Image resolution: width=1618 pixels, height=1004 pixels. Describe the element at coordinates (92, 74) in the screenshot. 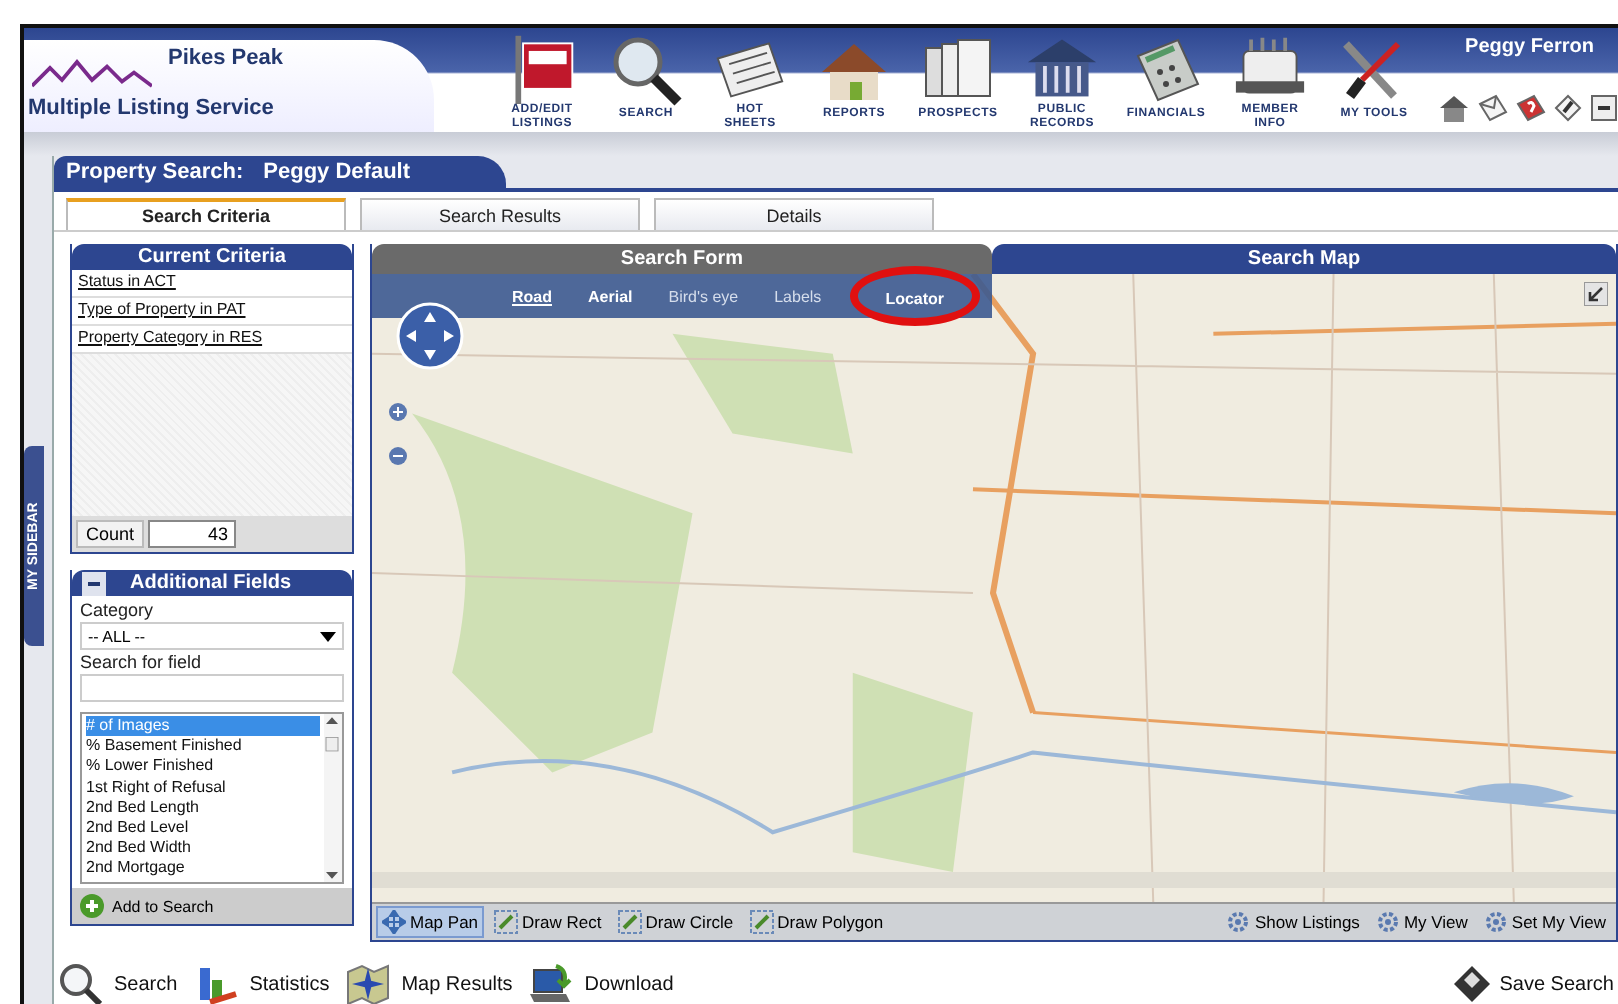

I see `mountains-icon` at that location.